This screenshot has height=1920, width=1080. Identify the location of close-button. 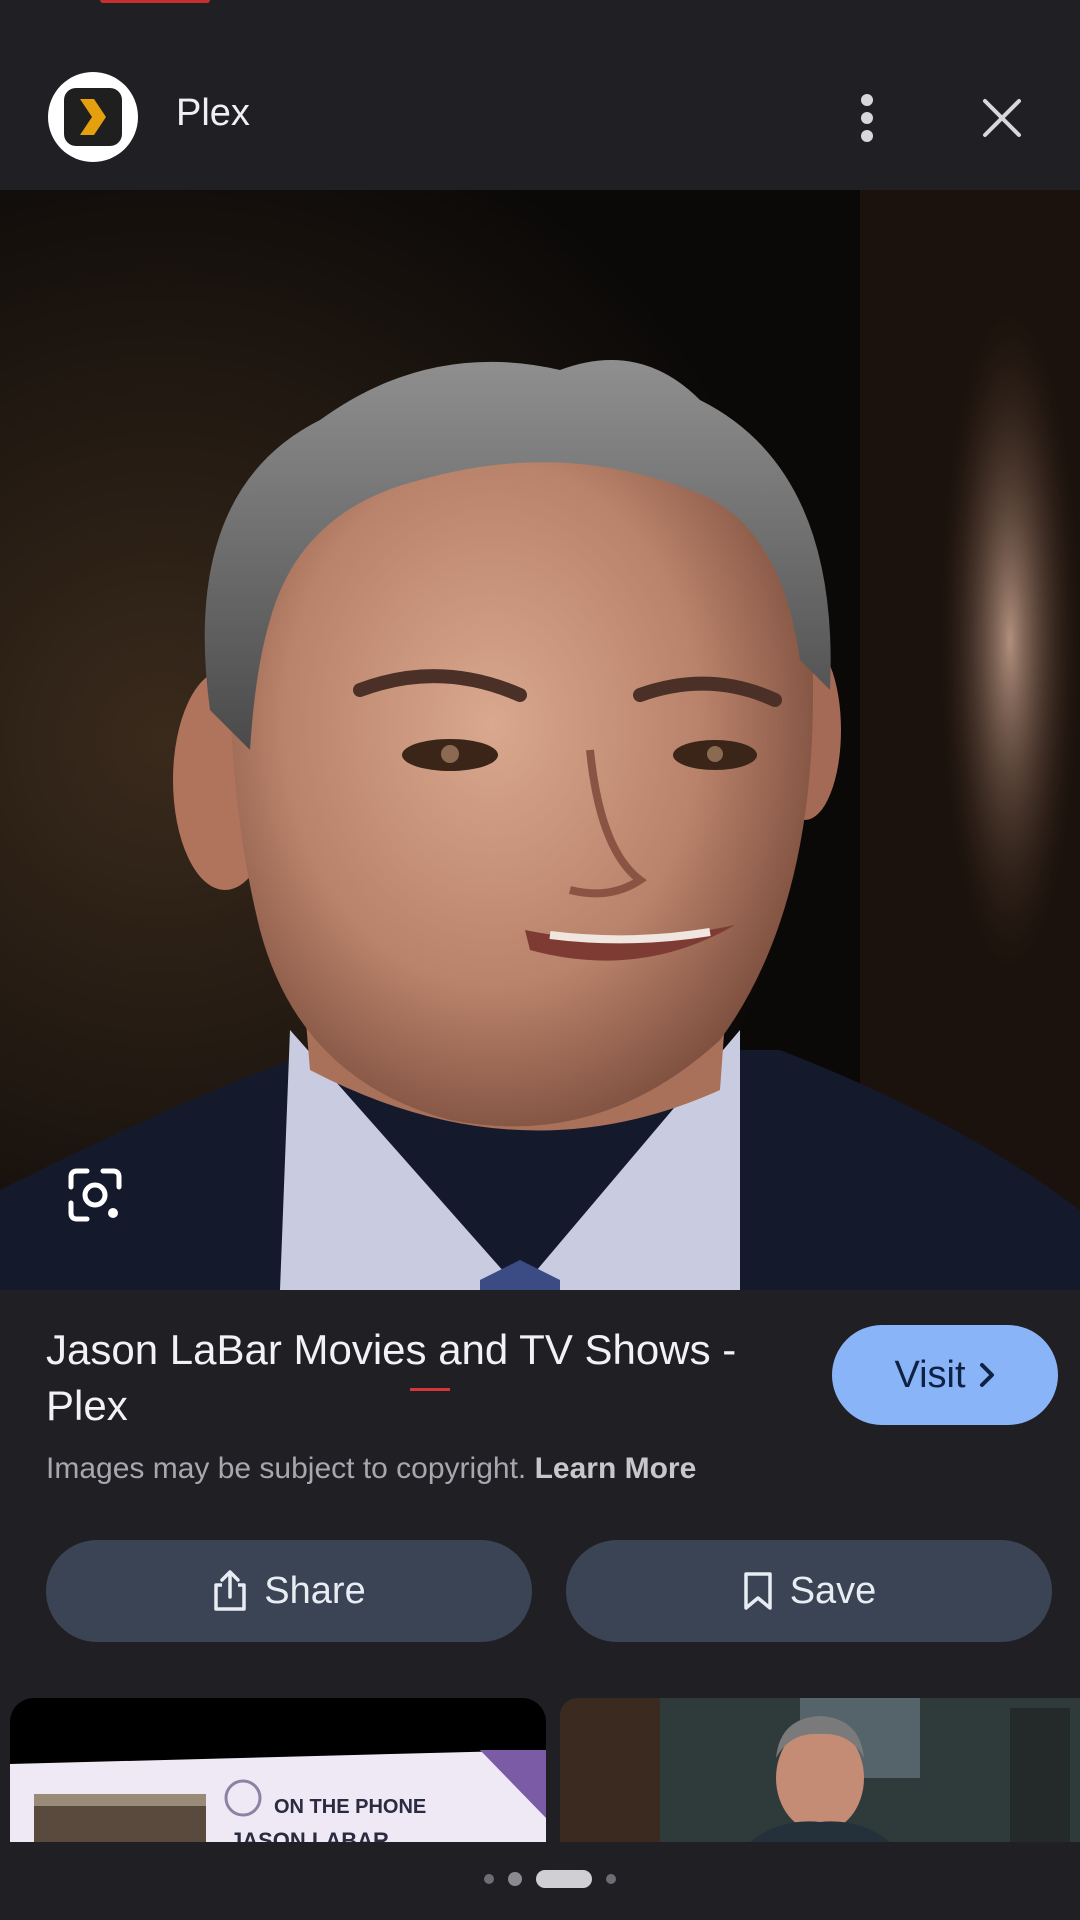
(1002, 118).